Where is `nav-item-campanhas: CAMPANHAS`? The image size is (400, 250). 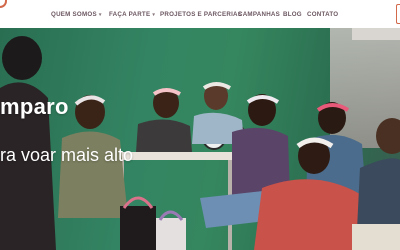
nav-item-campanhas: CAMPANHAS is located at coordinates (259, 15).